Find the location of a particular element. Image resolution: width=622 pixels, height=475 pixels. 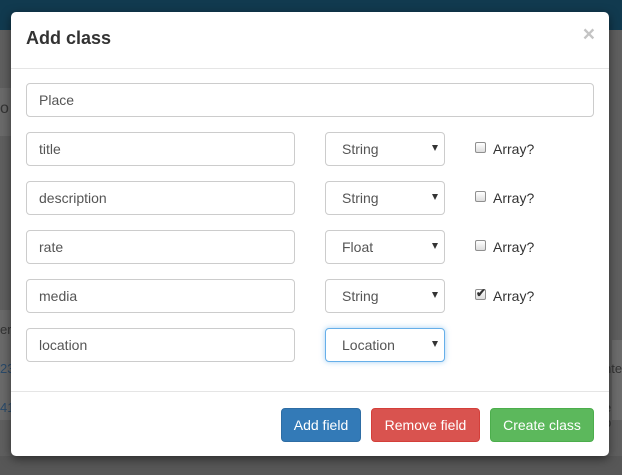

field-name-input: description is located at coordinates (160, 198).